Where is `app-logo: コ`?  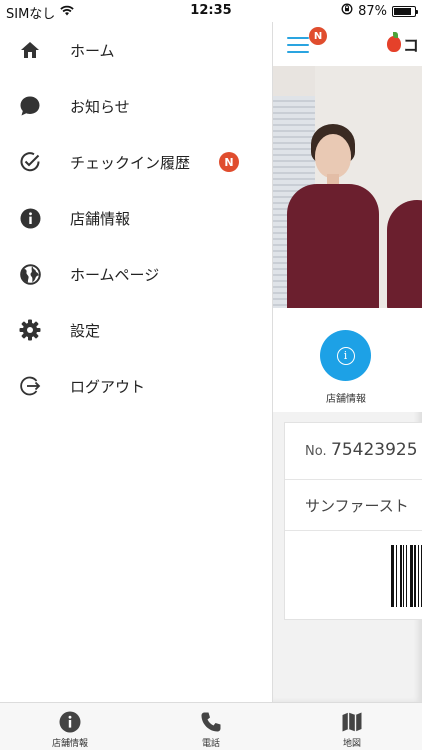
app-logo: コ is located at coordinates (403, 44).